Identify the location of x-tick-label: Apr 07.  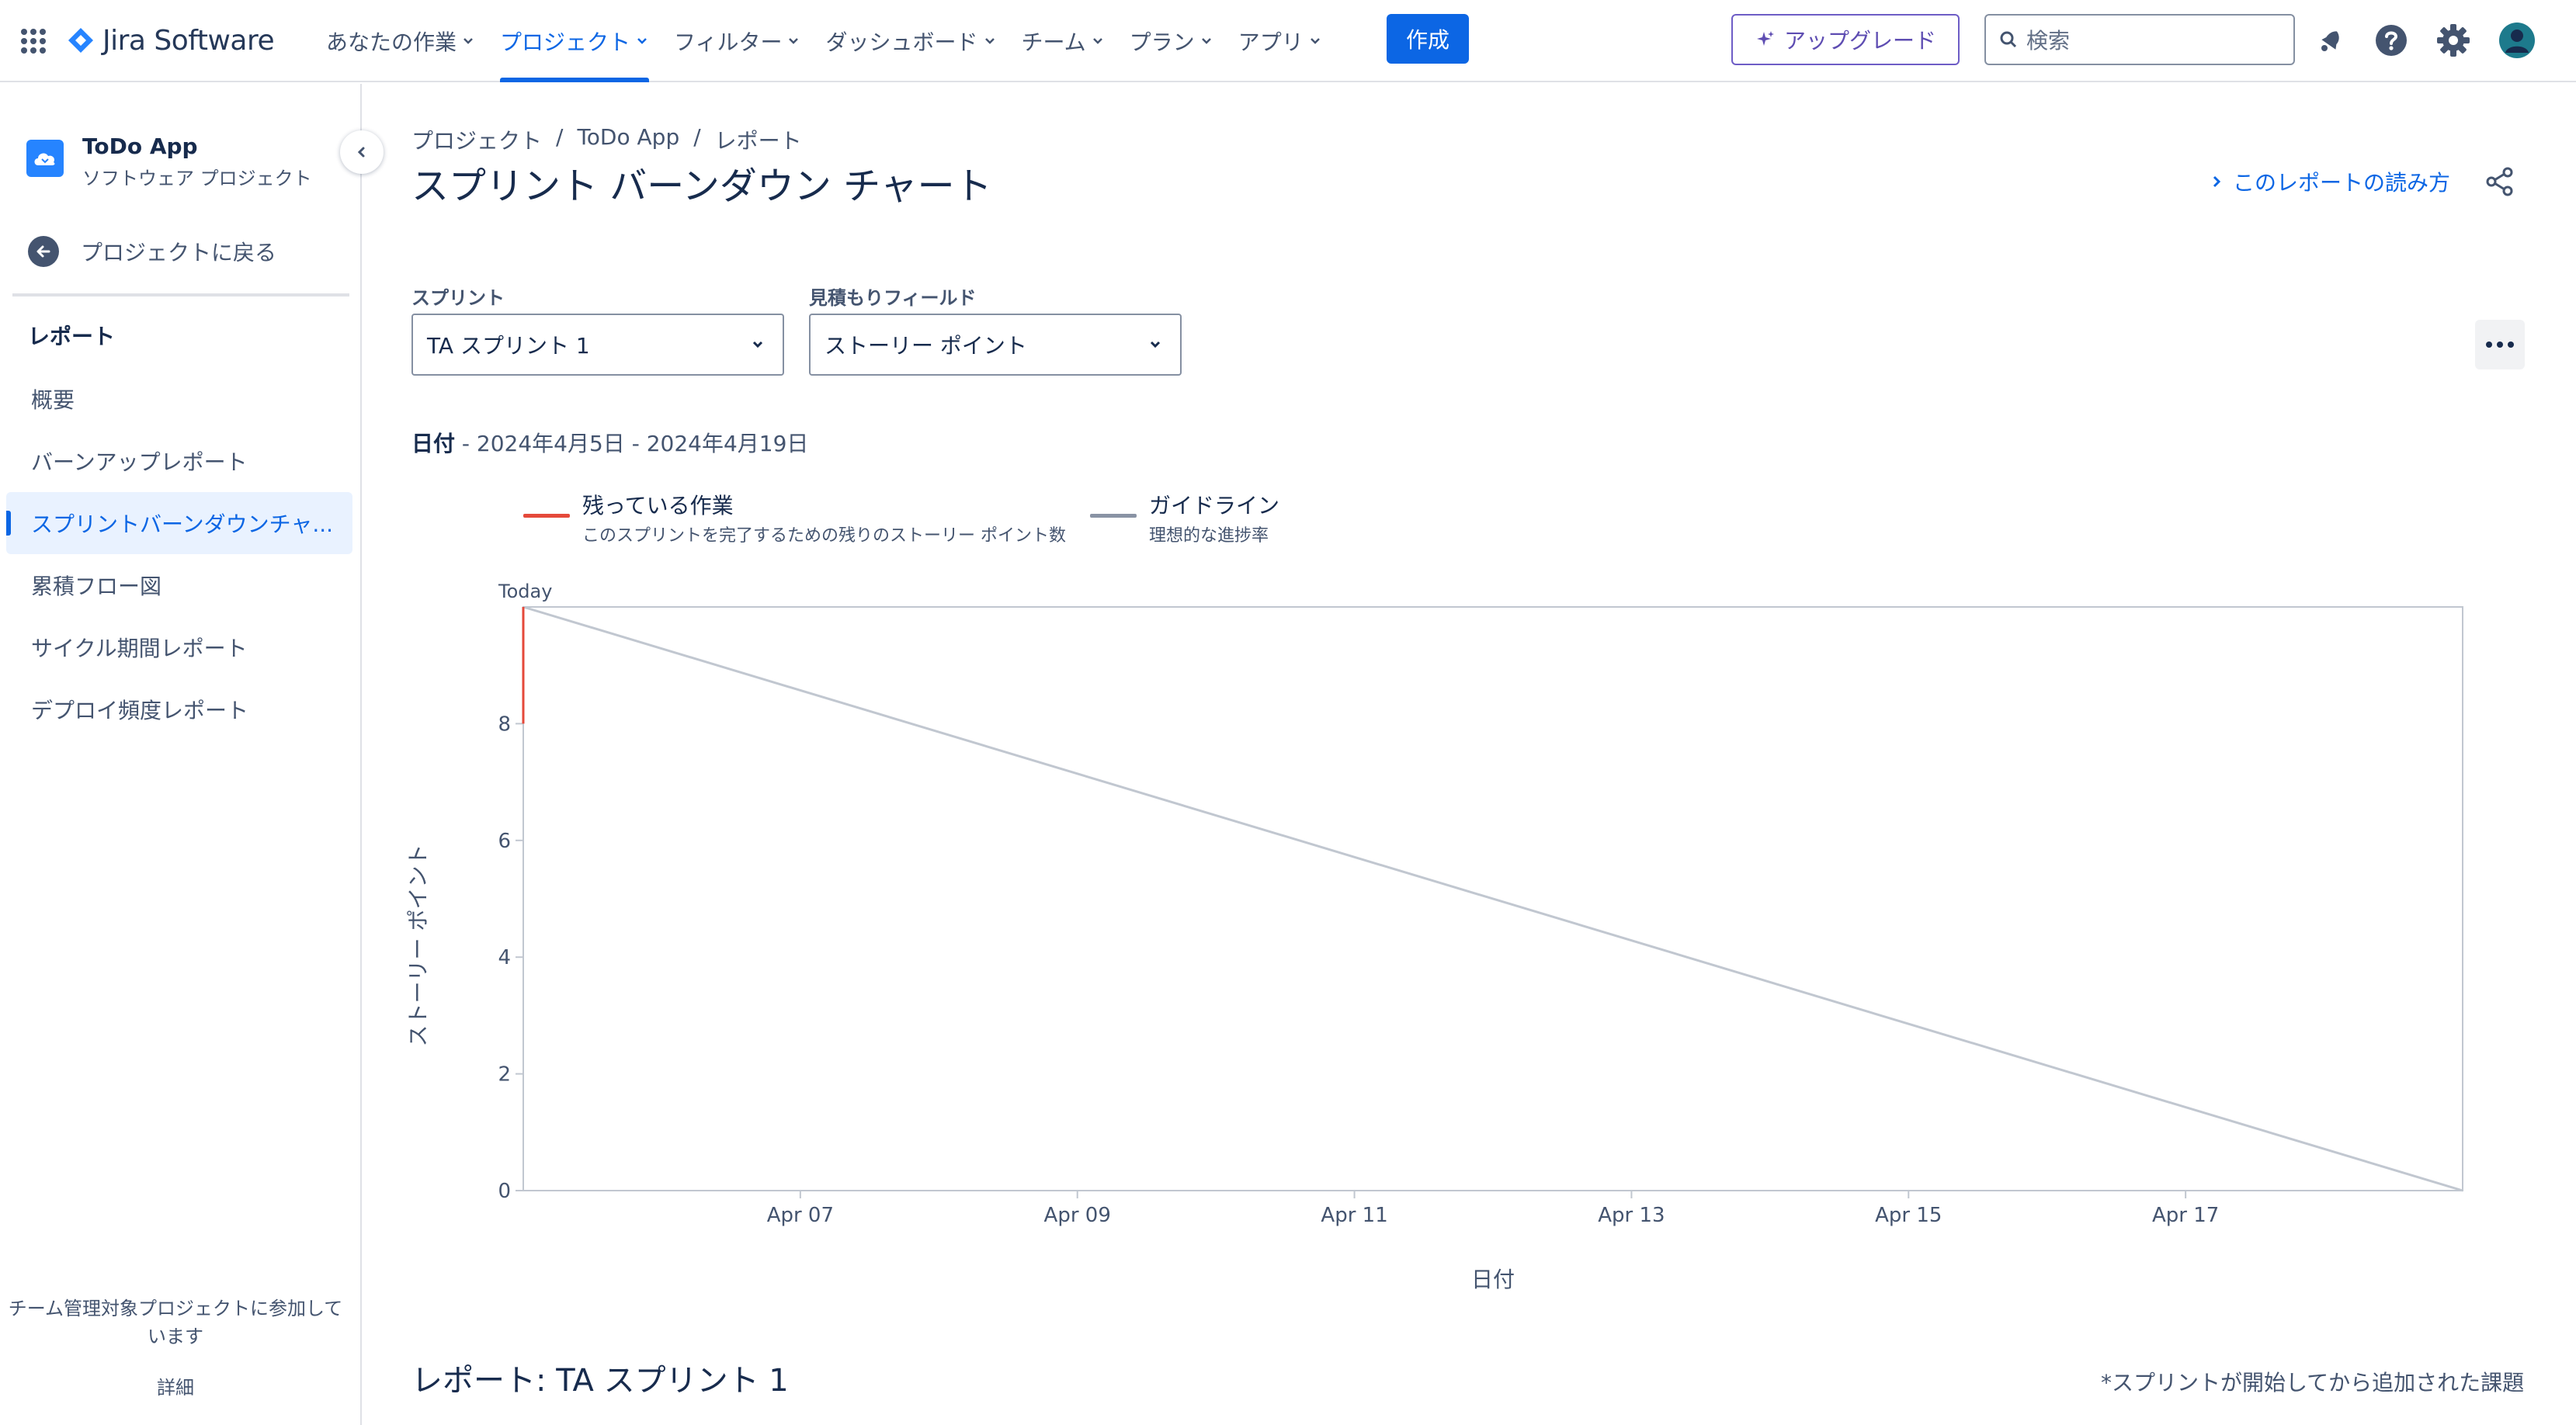
(801, 1215).